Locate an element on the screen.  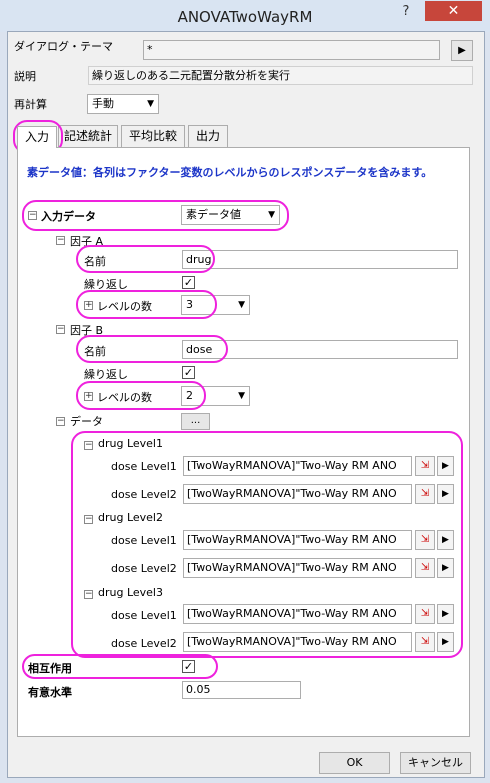
input-data-highlight is located at coordinates (155, 215).